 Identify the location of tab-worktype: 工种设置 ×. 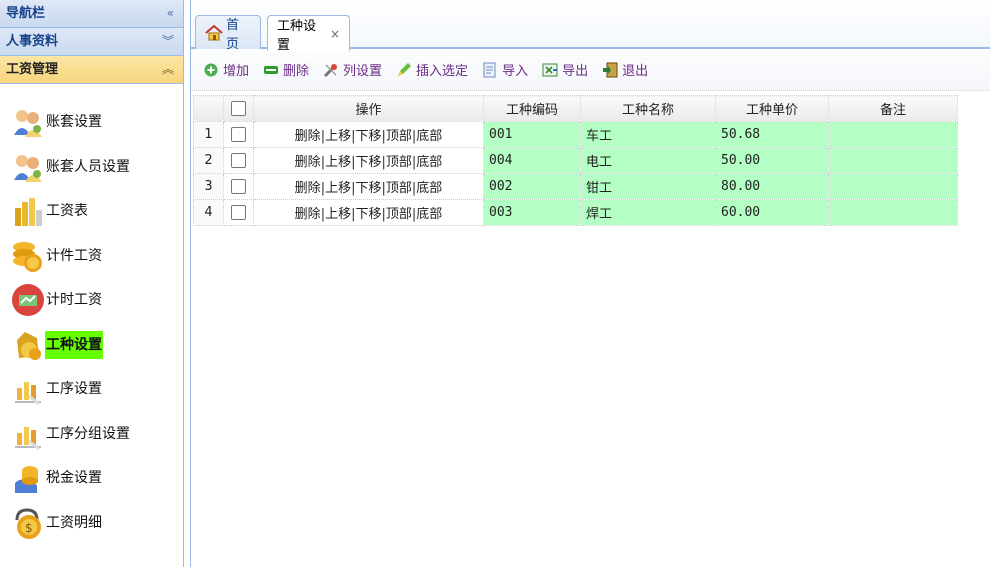
(308, 34).